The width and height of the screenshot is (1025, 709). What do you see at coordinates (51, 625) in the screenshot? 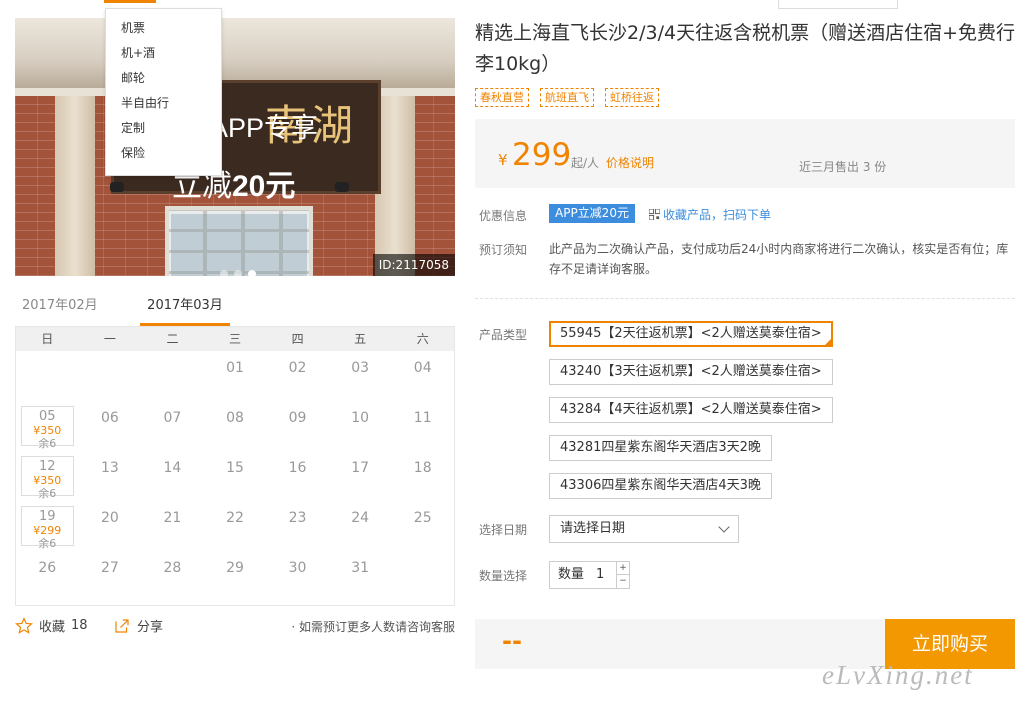
I see `favorite-button: 收藏 18` at bounding box center [51, 625].